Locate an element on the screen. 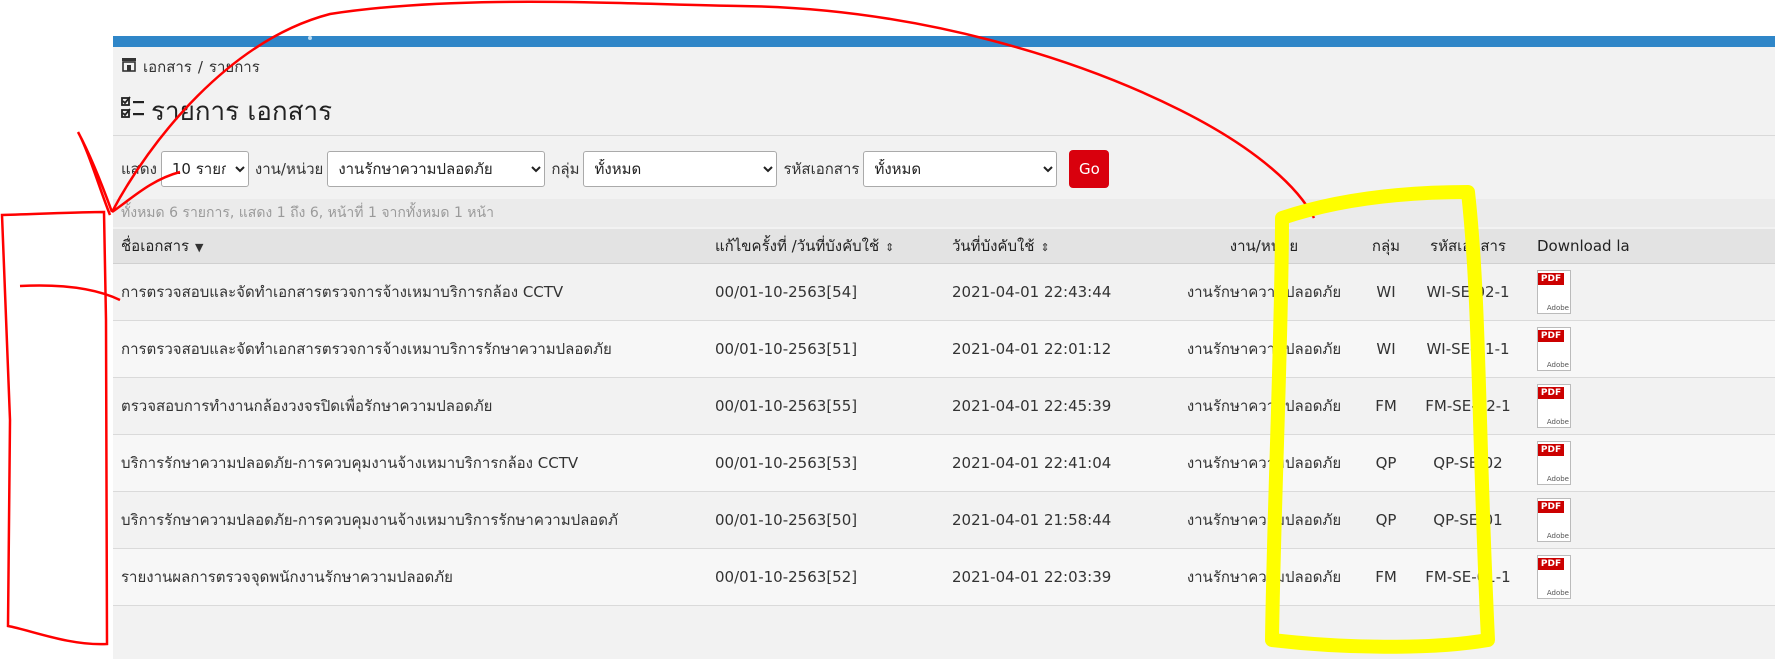 This screenshot has width=1775, height=659. document-code: QP-SE-02 is located at coordinates (1468, 463).